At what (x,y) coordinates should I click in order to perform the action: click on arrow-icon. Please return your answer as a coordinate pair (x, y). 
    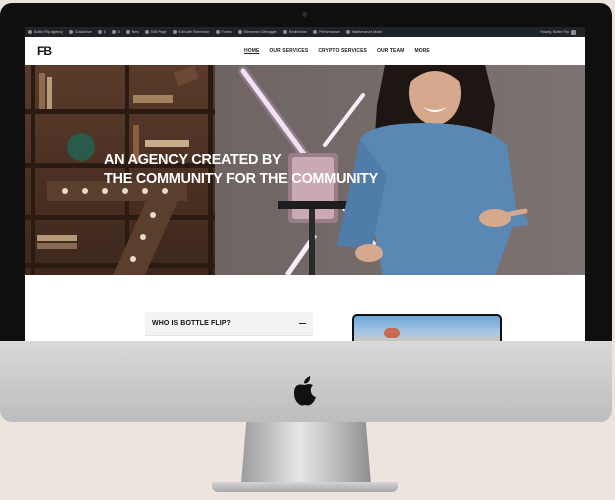
    Looking at the image, I should click on (284, 32).